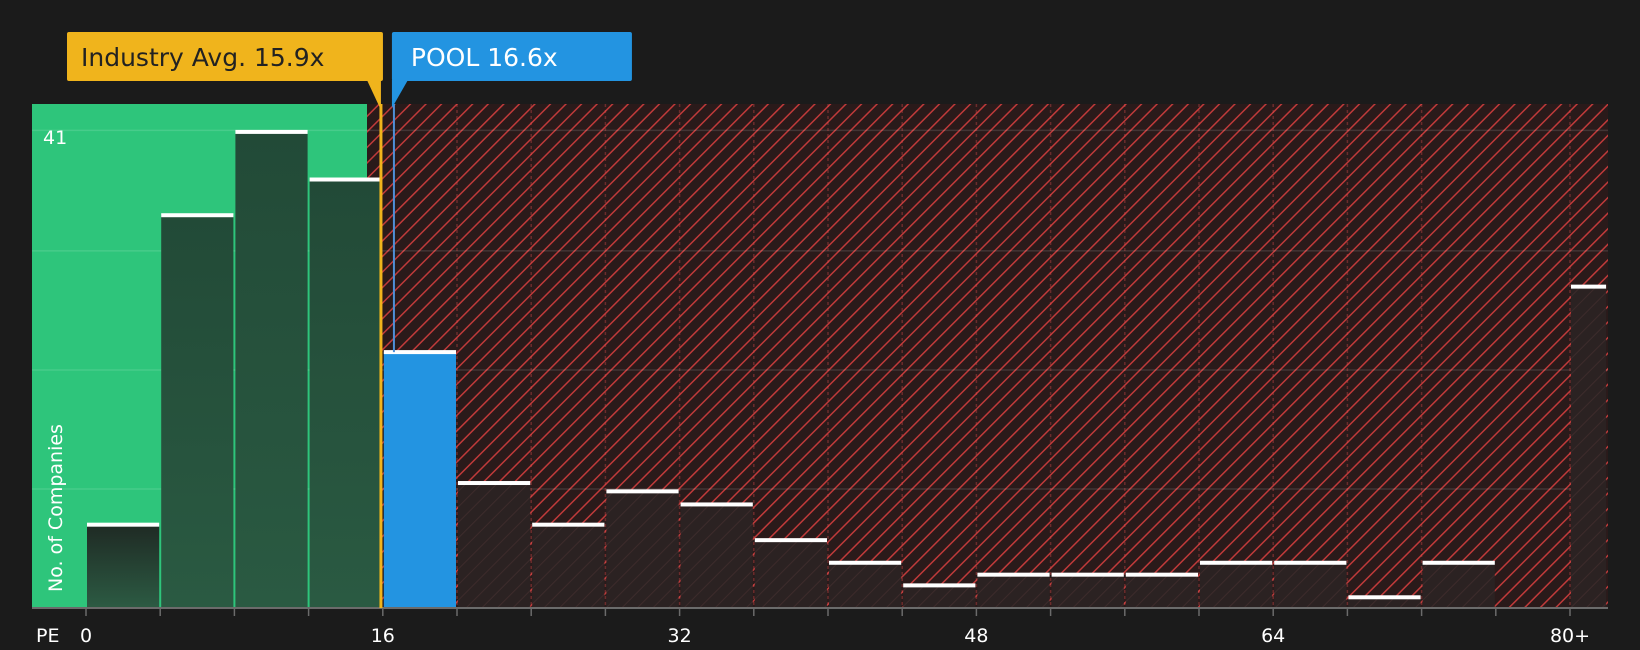 The width and height of the screenshot is (1640, 650). I want to click on x-tick-label: 48, so click(976, 636).